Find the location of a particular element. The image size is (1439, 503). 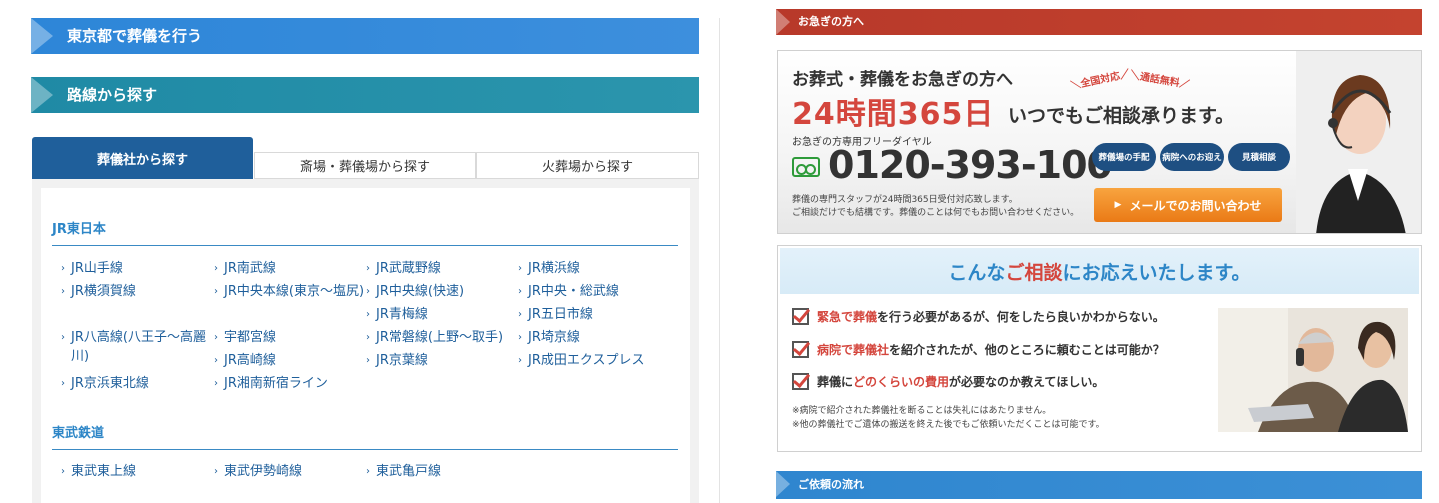

consultation-heading-part: こんな is located at coordinates (977, 272).